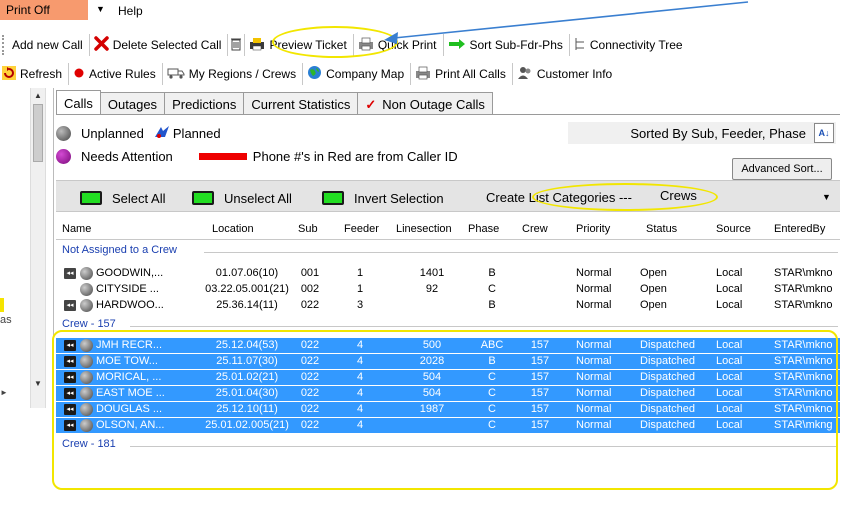 The image size is (856, 505). I want to click on left-scrollbar: ▲ ▼, so click(38, 248).